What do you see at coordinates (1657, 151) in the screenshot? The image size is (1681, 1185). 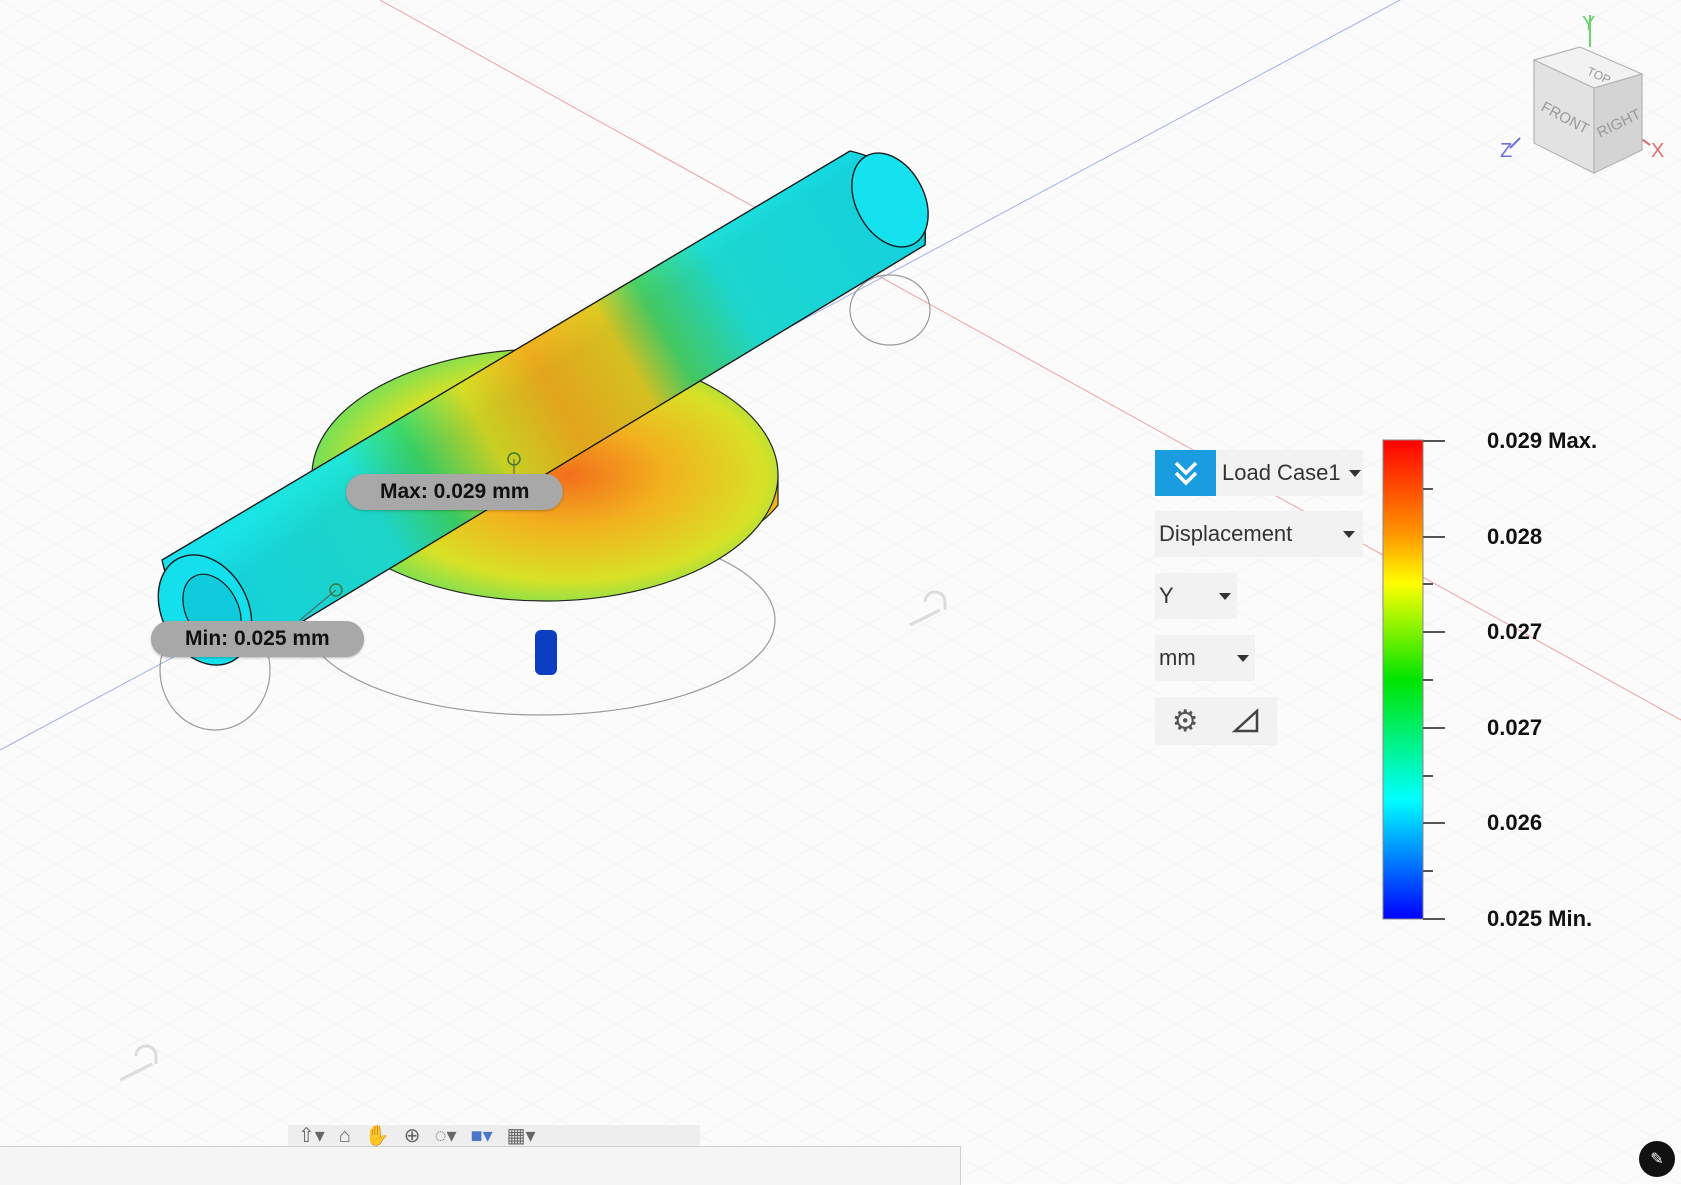 I see `axis-label-x: X` at bounding box center [1657, 151].